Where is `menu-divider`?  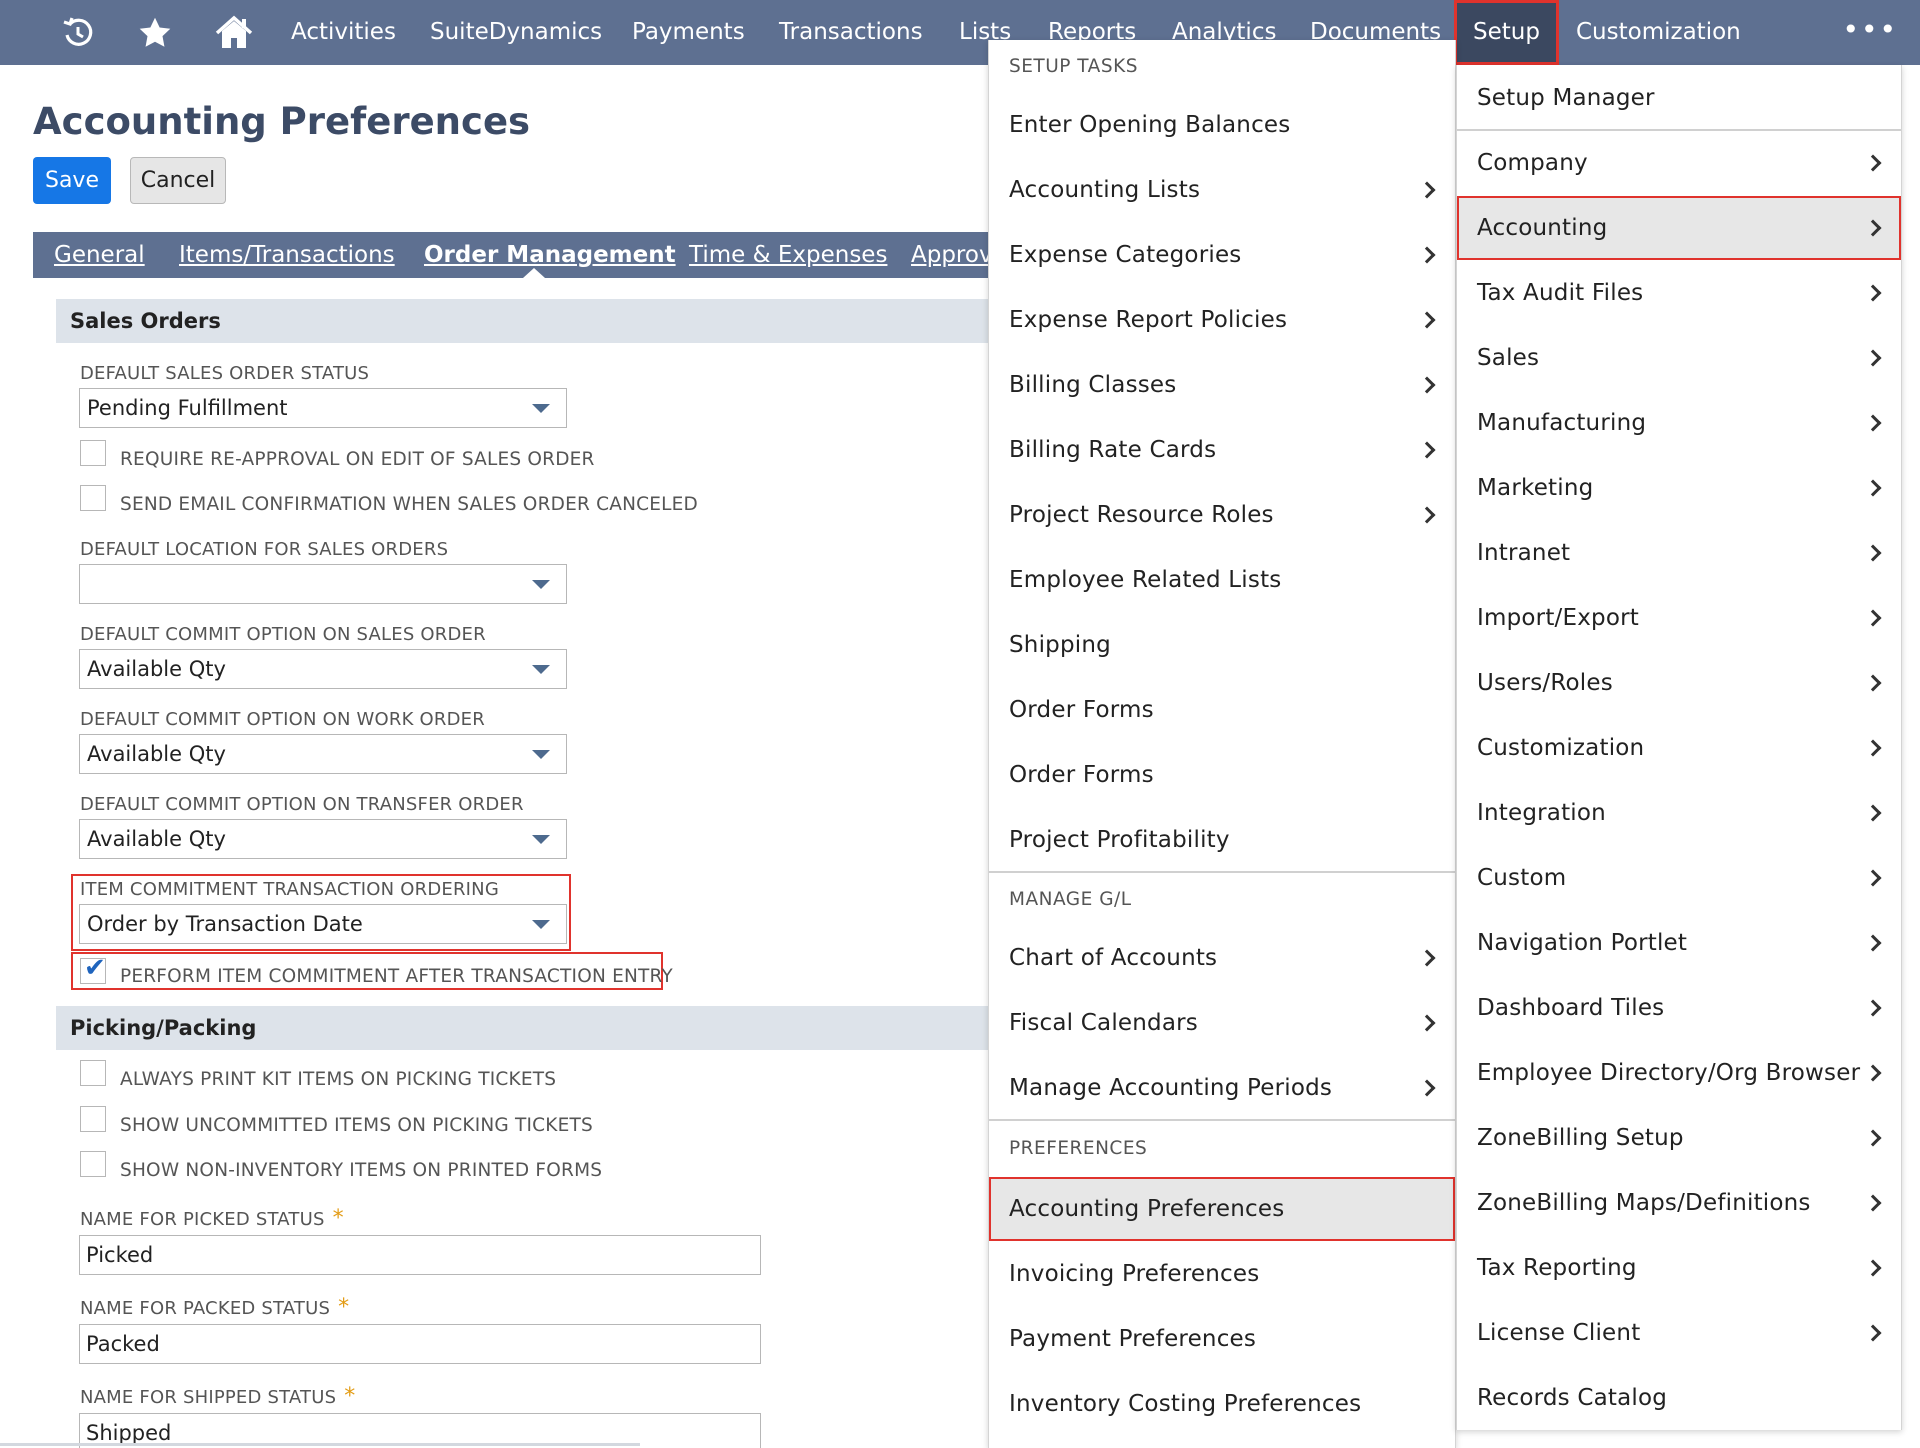
menu-divider is located at coordinates (1222, 1120).